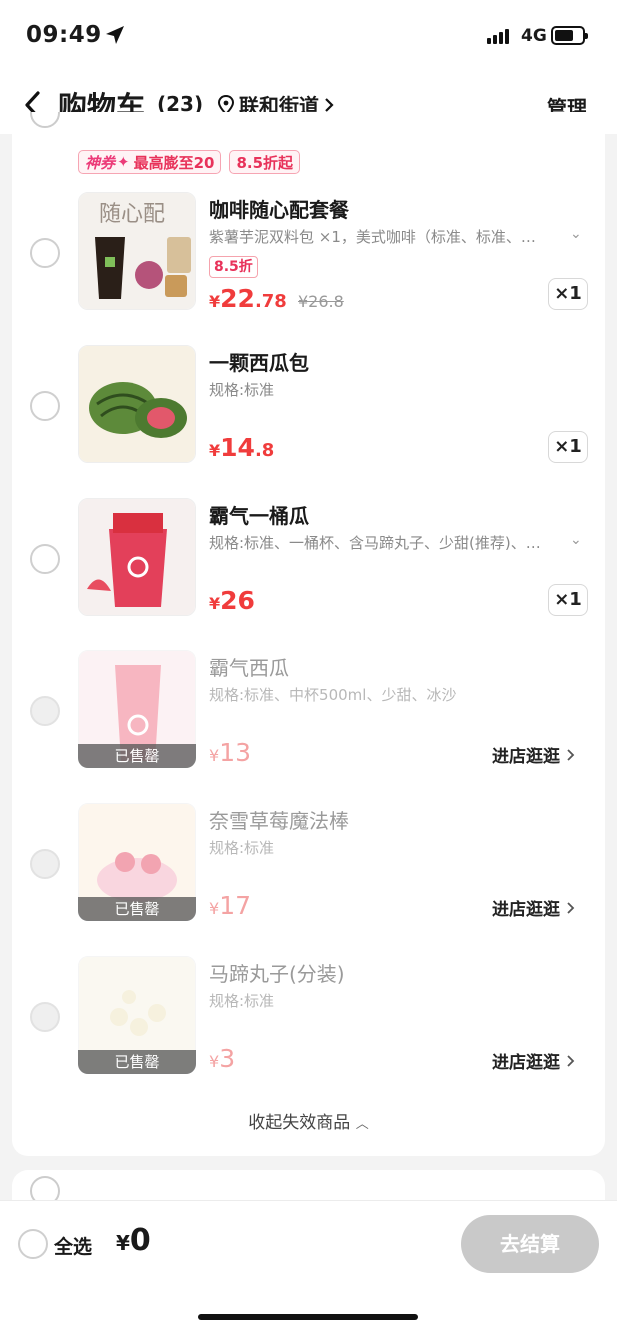  What do you see at coordinates (308, 712) in the screenshot?
I see `cart-item-sold-out: 已售罄 霸气西瓜 规格:标准、中杯500ml、少甜、冰沙 ¥13 进店逛逛` at bounding box center [308, 712].